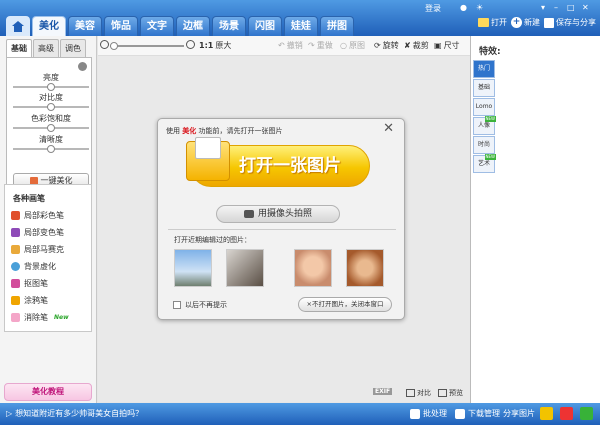  I want to click on login-link: 登录, so click(433, 8).